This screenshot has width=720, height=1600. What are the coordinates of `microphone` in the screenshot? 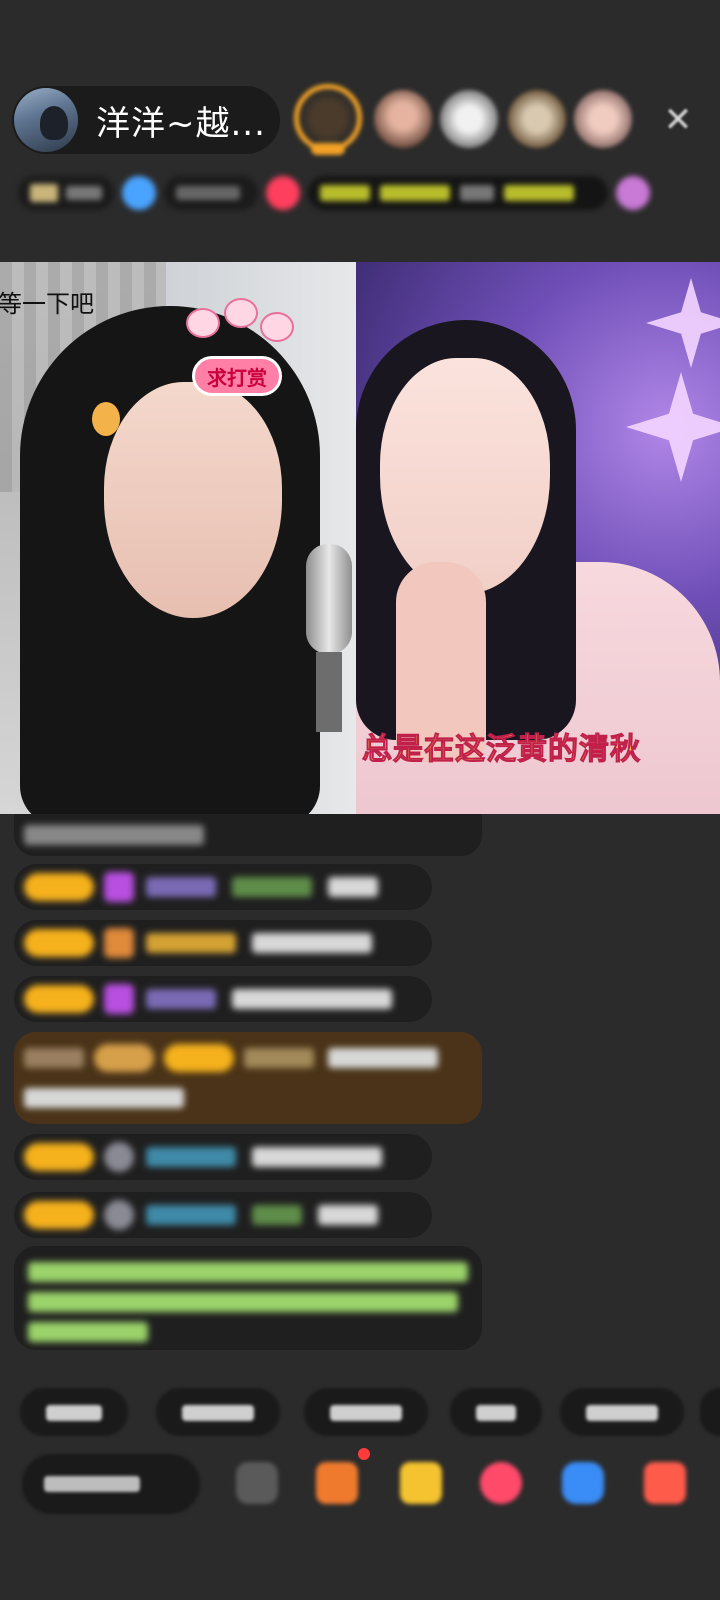 It's located at (329, 599).